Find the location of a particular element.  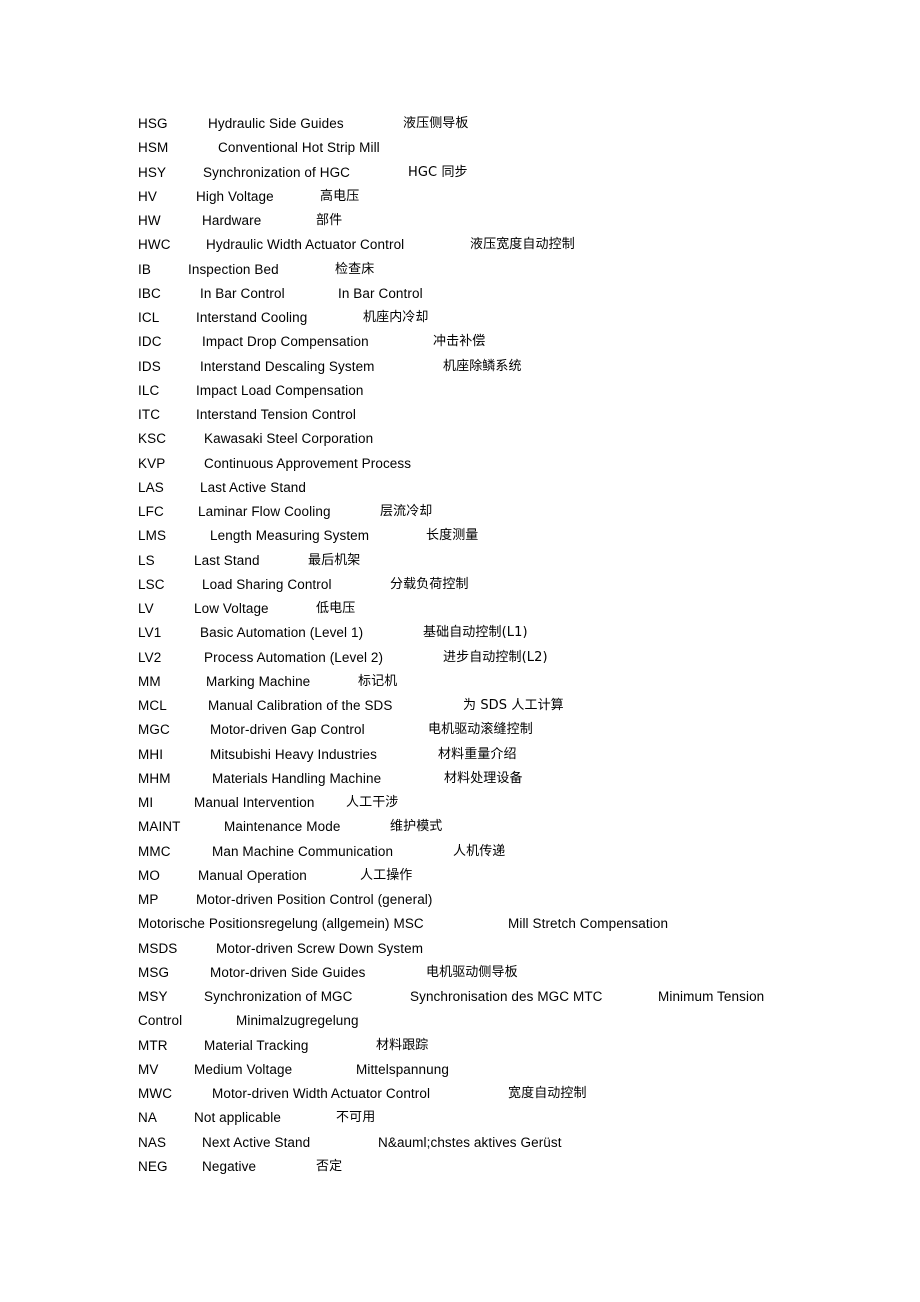

glossary-row: MHI Mitsubishi Heavy Industries 材料重量介绍 is located at coordinates (488, 755).